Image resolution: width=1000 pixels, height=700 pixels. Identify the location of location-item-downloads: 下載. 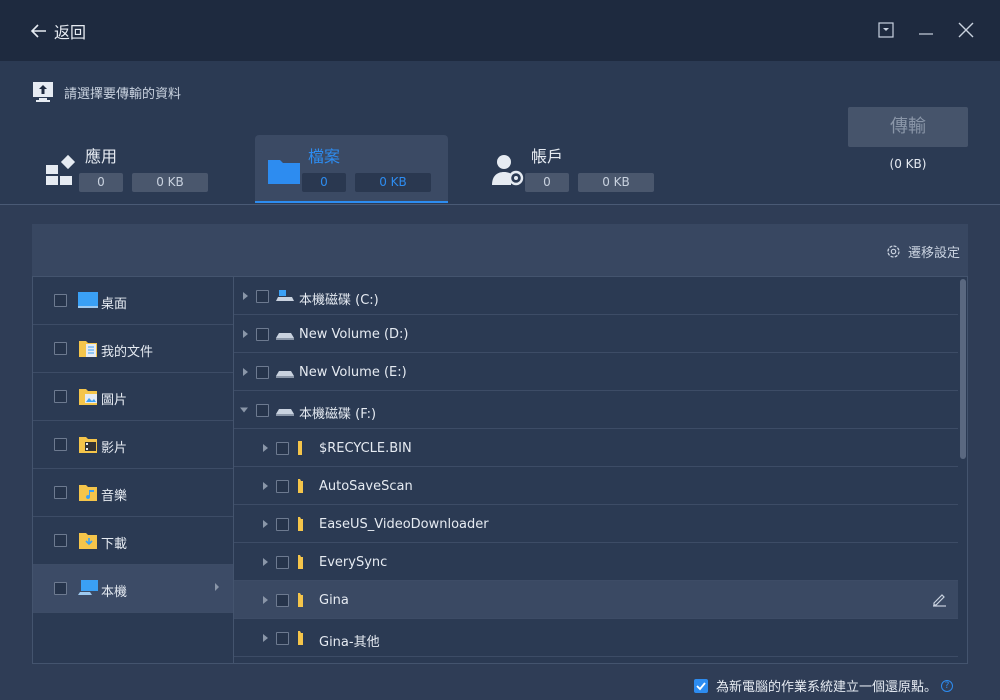
(133, 541).